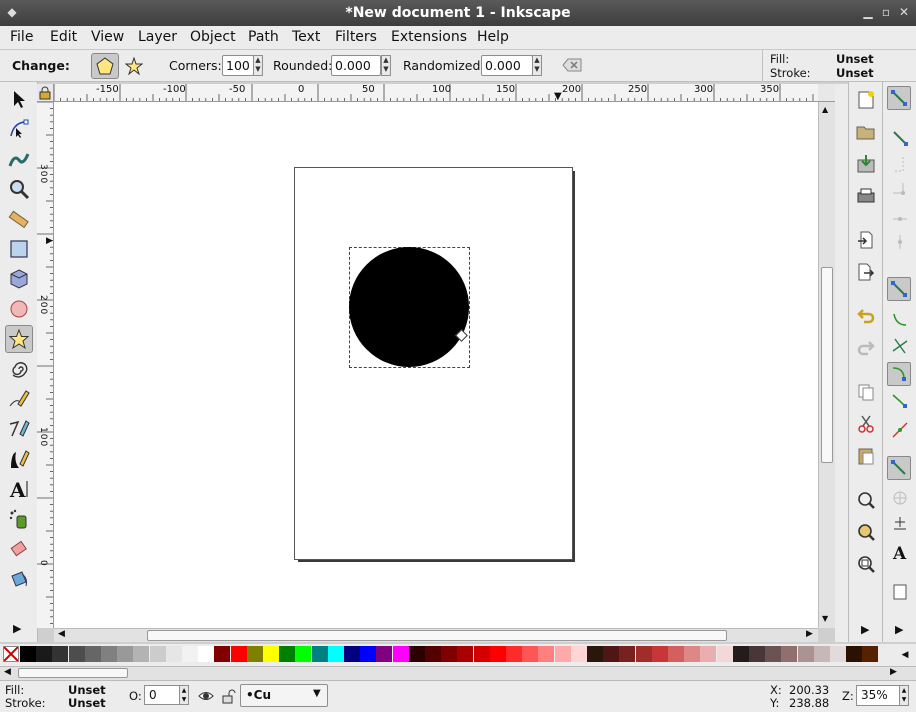 This screenshot has height=712, width=916. I want to click on reset-defaults-button, so click(572, 65).